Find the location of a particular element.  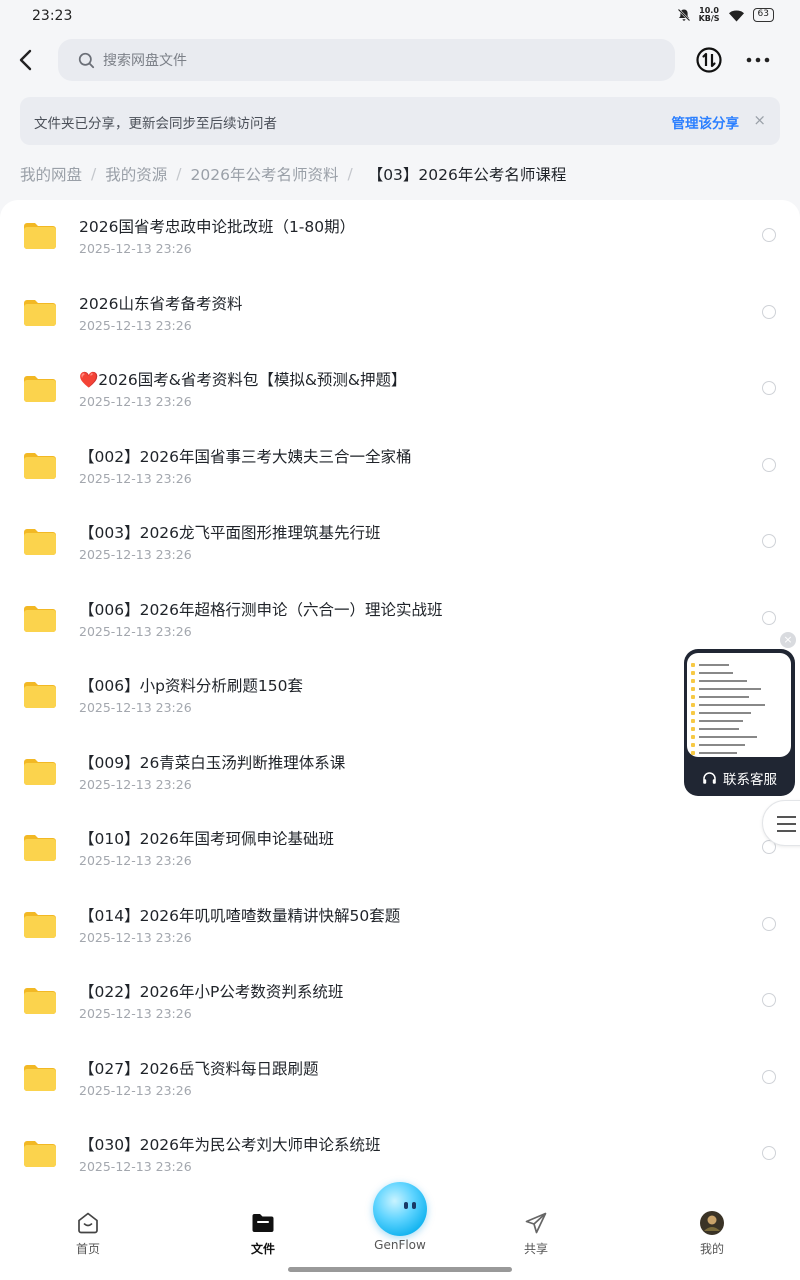

manage-share-link: 管理该分享 is located at coordinates (706, 122).